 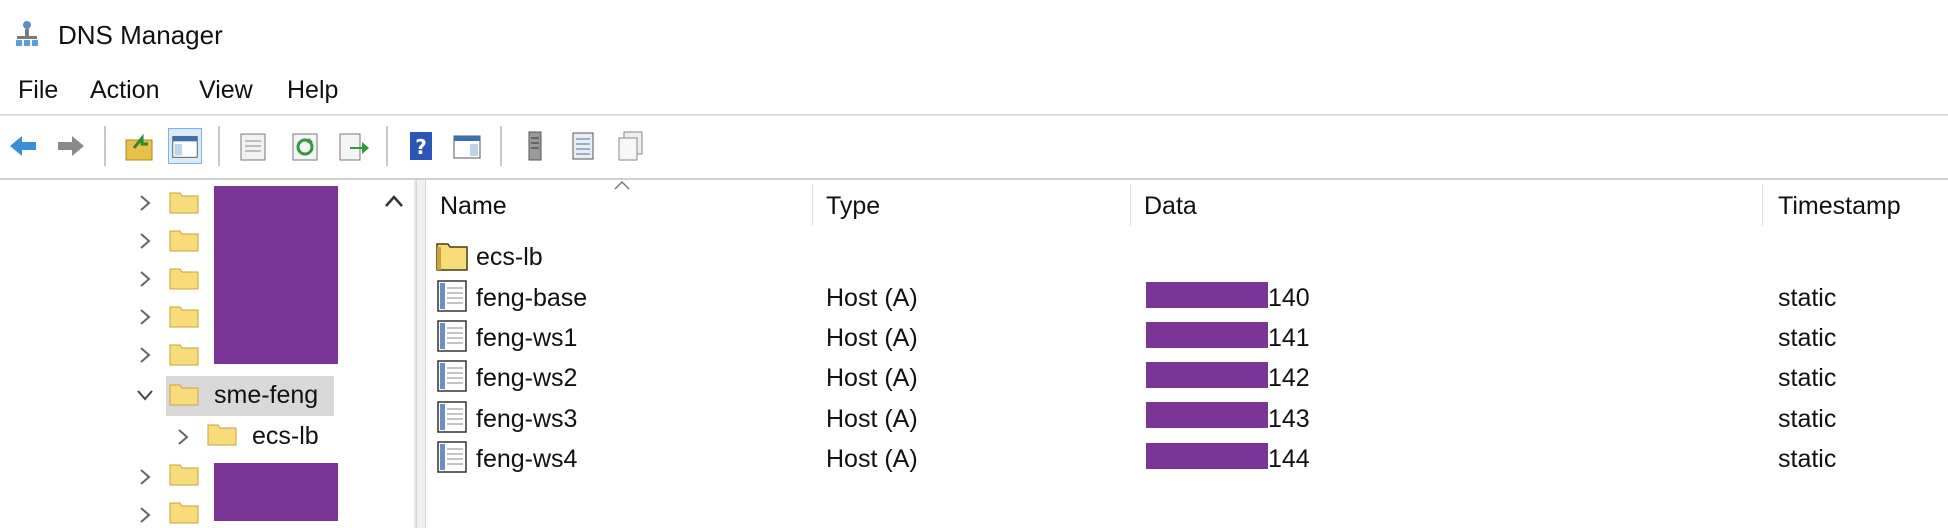 I want to click on list-item-name: feng-ws2, so click(x=526, y=378).